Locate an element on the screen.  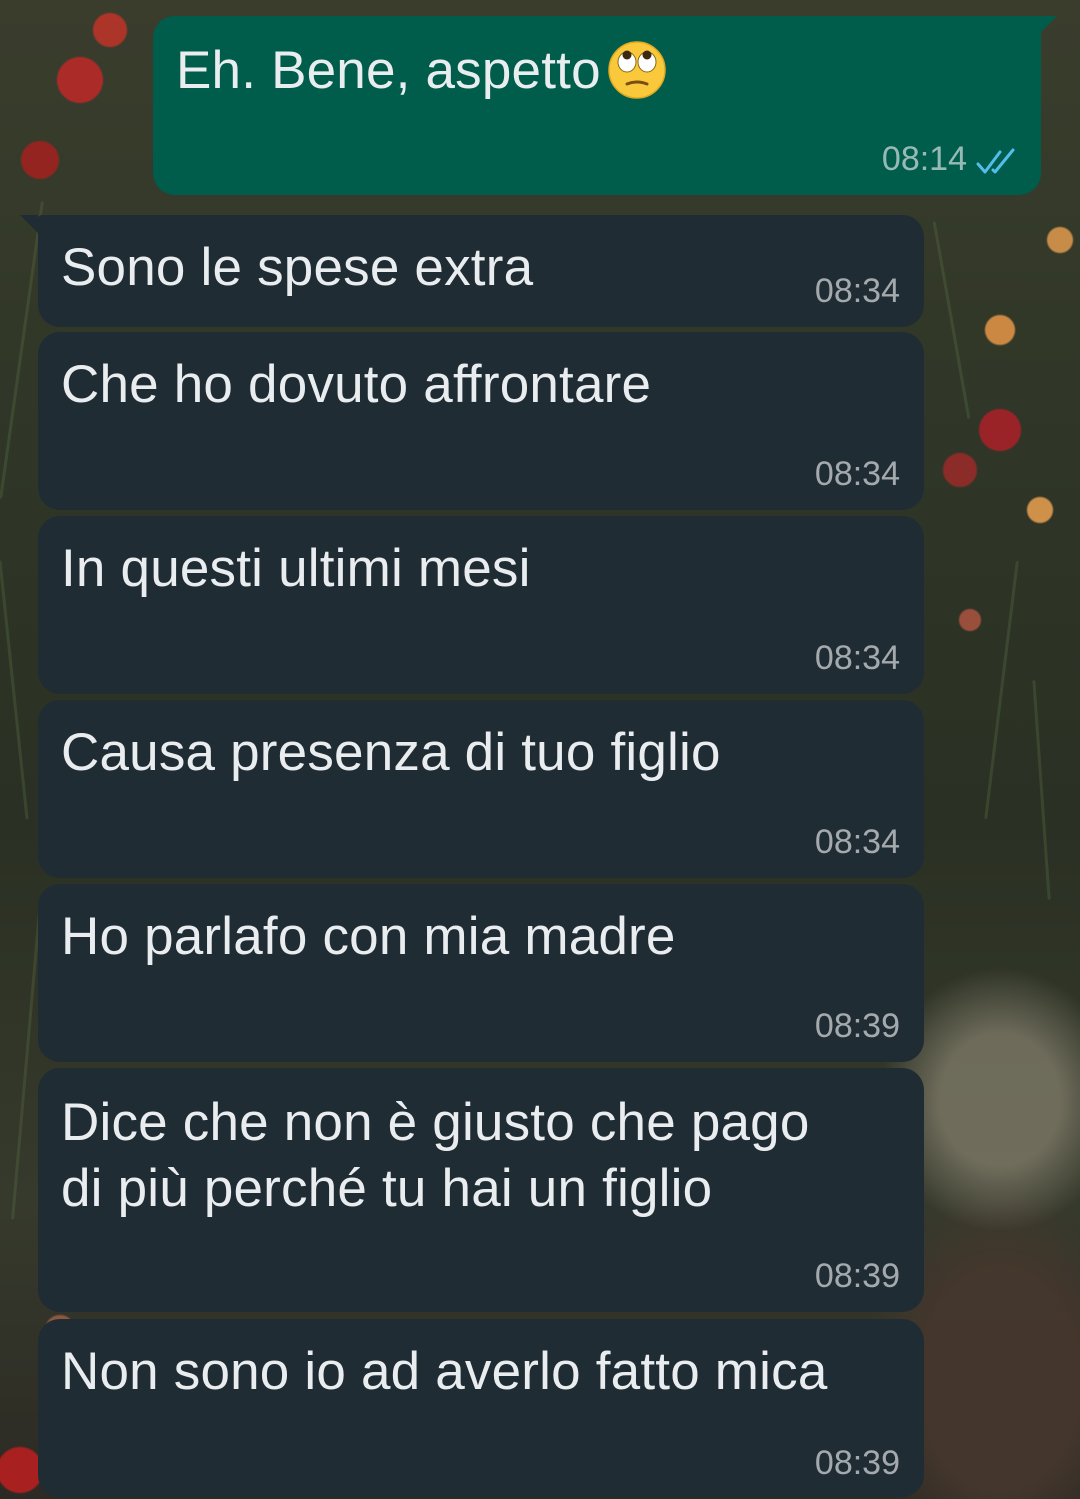
message-text: Non sono io ad averlo fatto mica is located at coordinates (444, 1371).